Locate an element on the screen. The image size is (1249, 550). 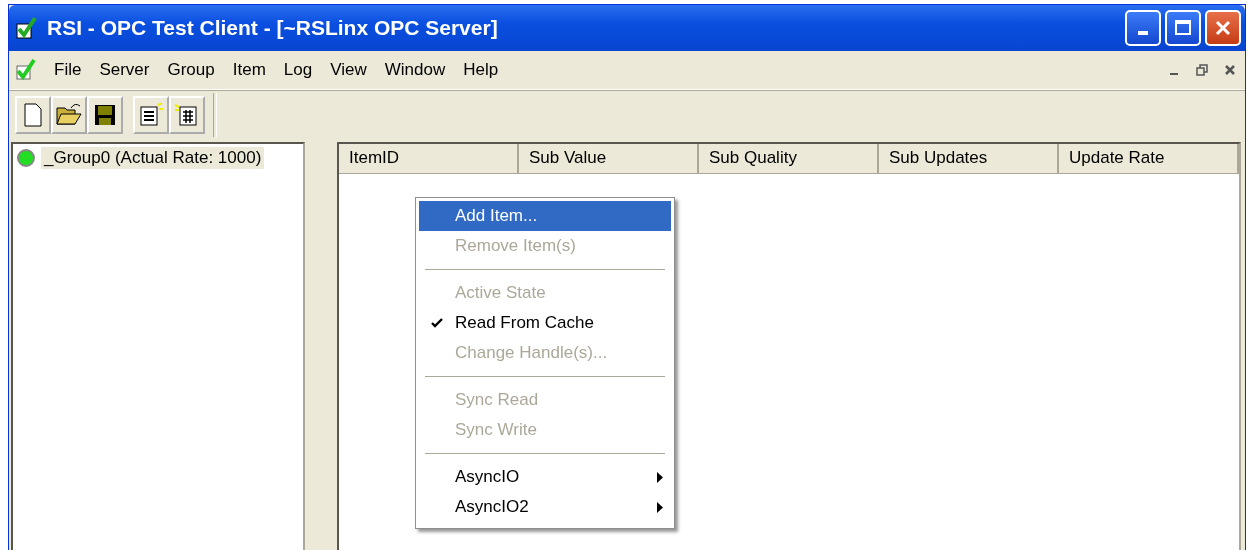
folder-icon is located at coordinates (69, 115).